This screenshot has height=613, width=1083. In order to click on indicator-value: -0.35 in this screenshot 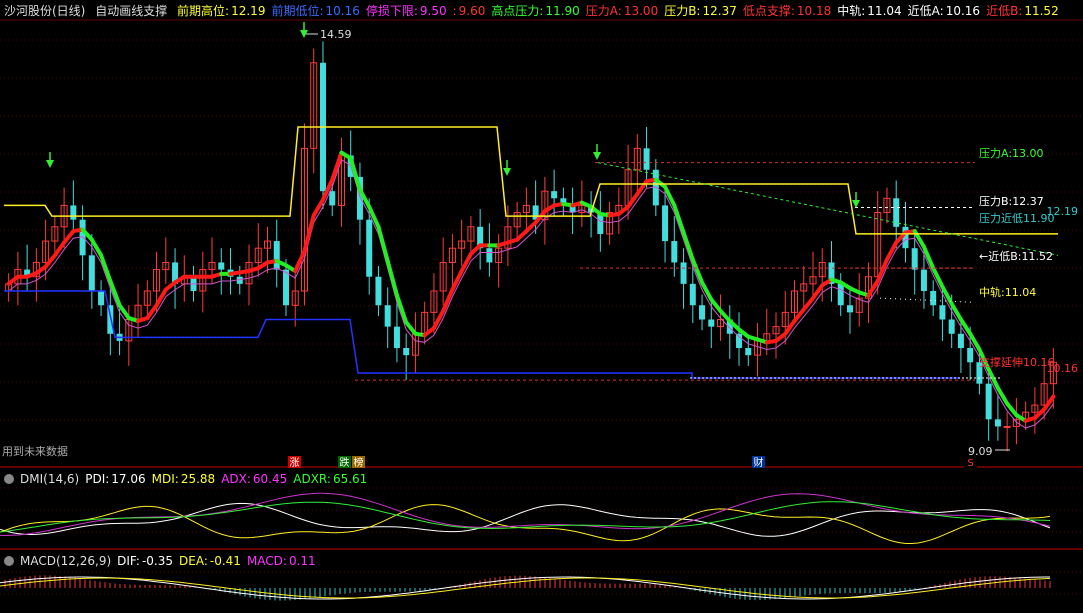, I will do `click(157, 561)`.